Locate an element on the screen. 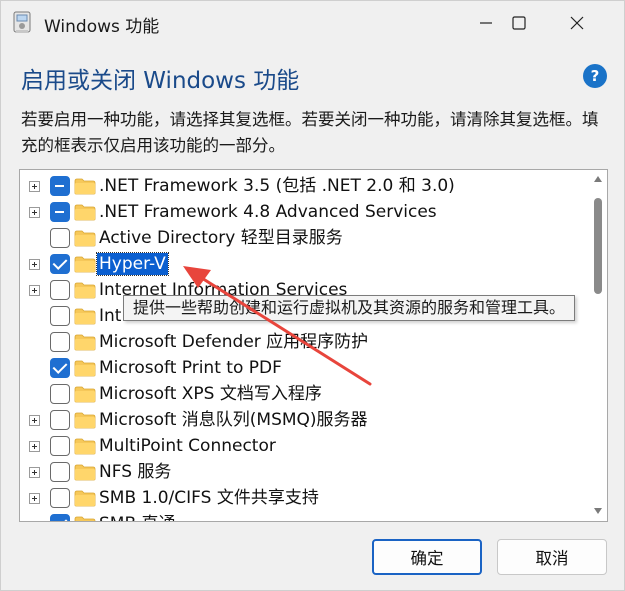 This screenshot has height=591, width=625. close-icon is located at coordinates (577, 23).